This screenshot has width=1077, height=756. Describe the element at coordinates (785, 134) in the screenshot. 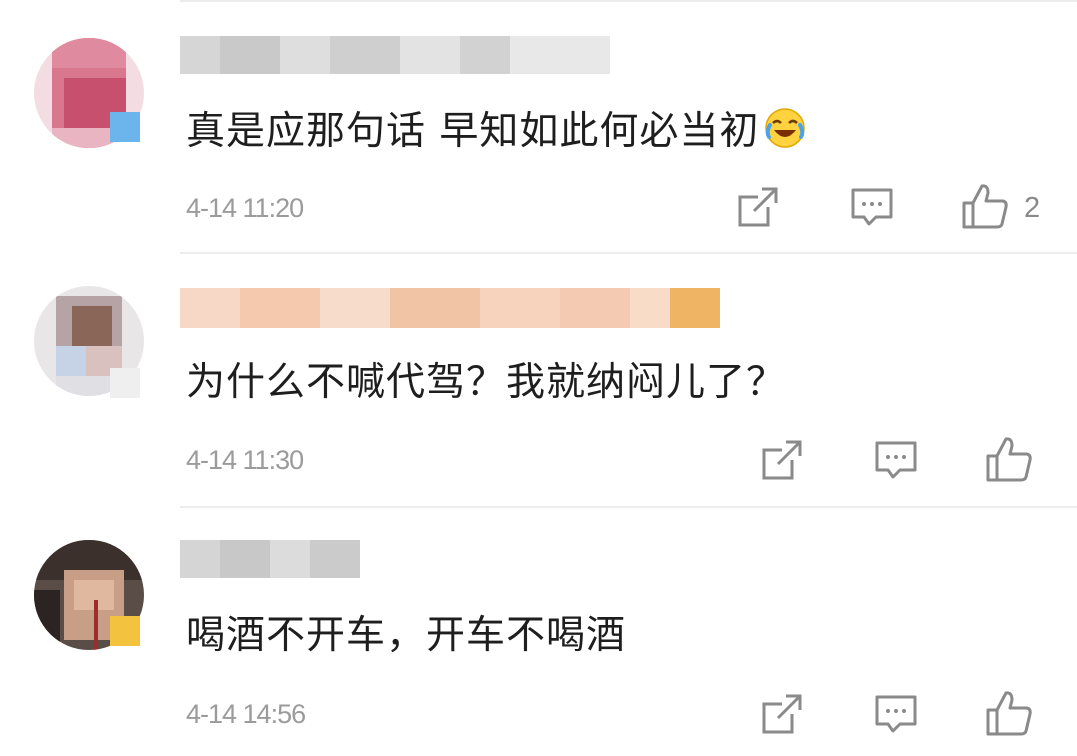

I see `laugh-cry-emoji` at that location.